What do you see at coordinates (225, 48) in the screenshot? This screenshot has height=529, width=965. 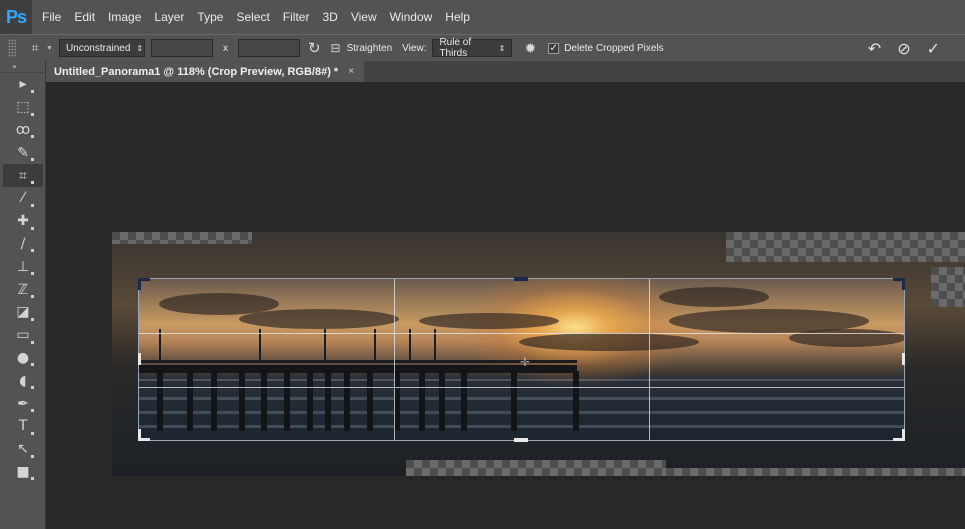 I see `dimension-separator: x` at bounding box center [225, 48].